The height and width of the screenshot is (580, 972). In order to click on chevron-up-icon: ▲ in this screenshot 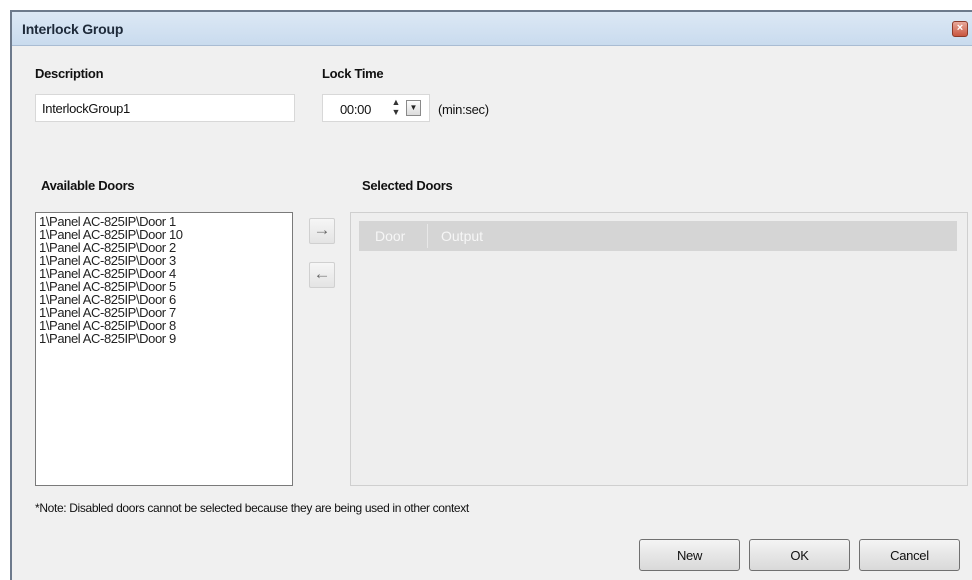, I will do `click(396, 102)`.